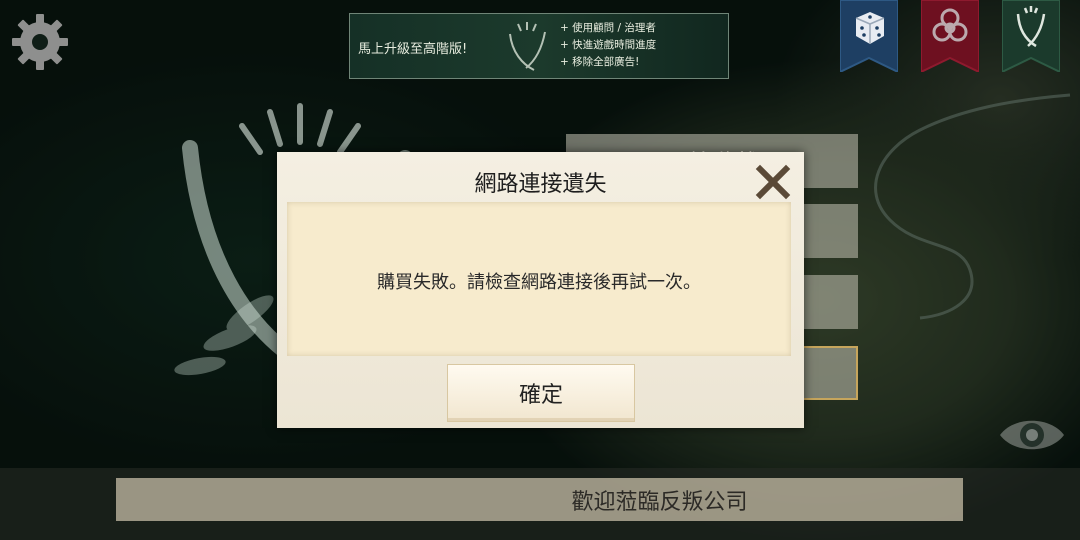  I want to click on promo-feature: + 快進遊戲時間進度, so click(608, 45).